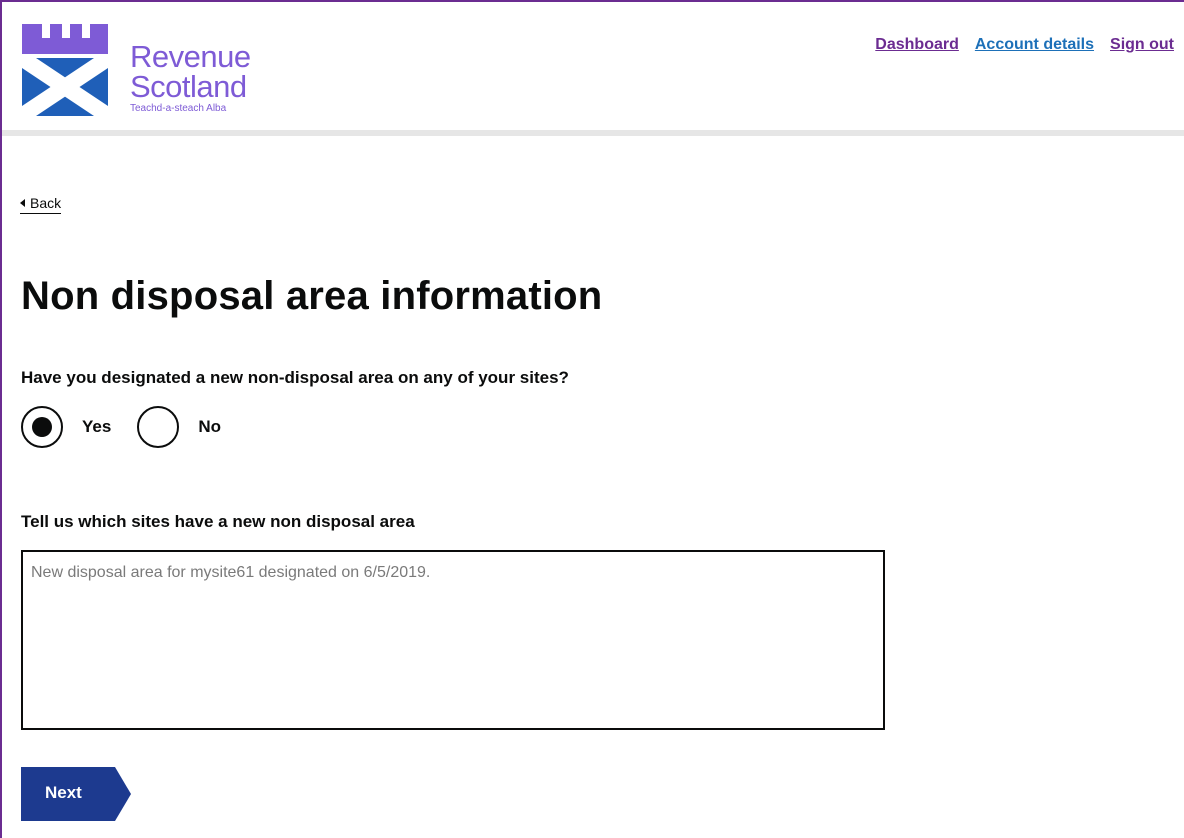 The width and height of the screenshot is (1184, 838). I want to click on radio-option-no: No, so click(179, 427).